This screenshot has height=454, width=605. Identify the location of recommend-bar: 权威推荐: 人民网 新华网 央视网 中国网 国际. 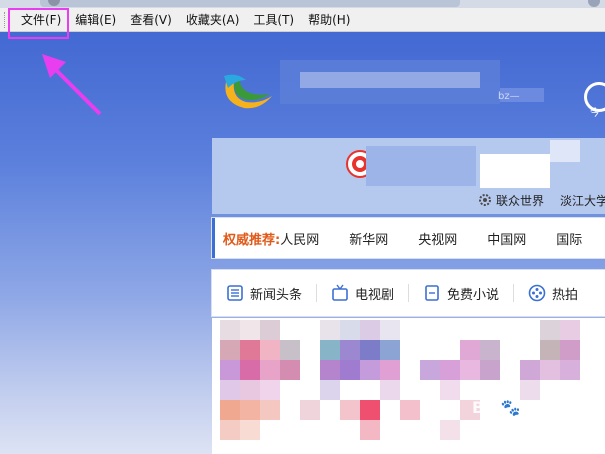
(408, 238).